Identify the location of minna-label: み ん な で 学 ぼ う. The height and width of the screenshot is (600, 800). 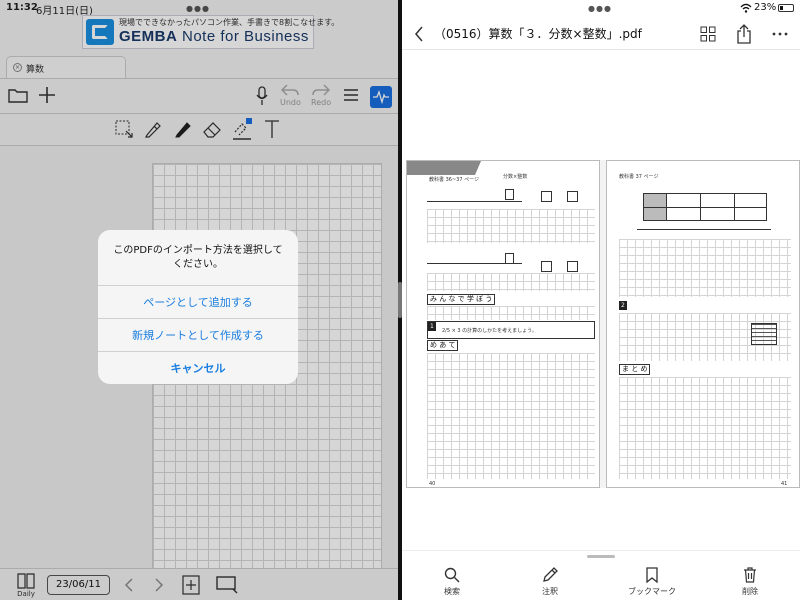
(461, 299).